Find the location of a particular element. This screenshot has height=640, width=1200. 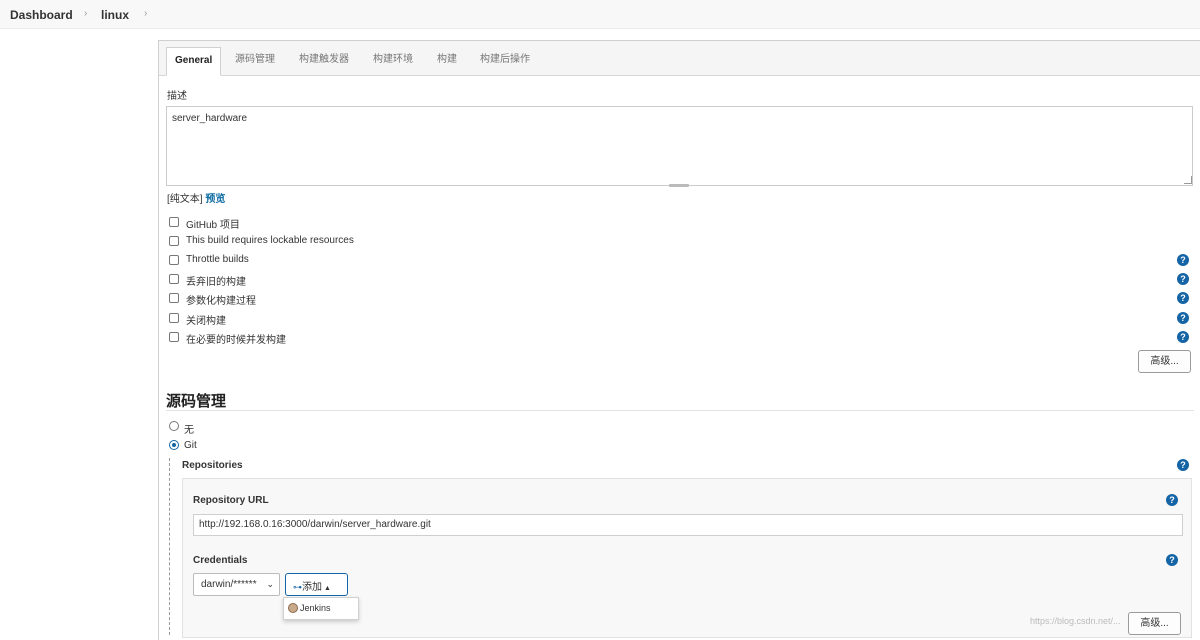

scm-section-title: 源码管理 is located at coordinates (196, 401).